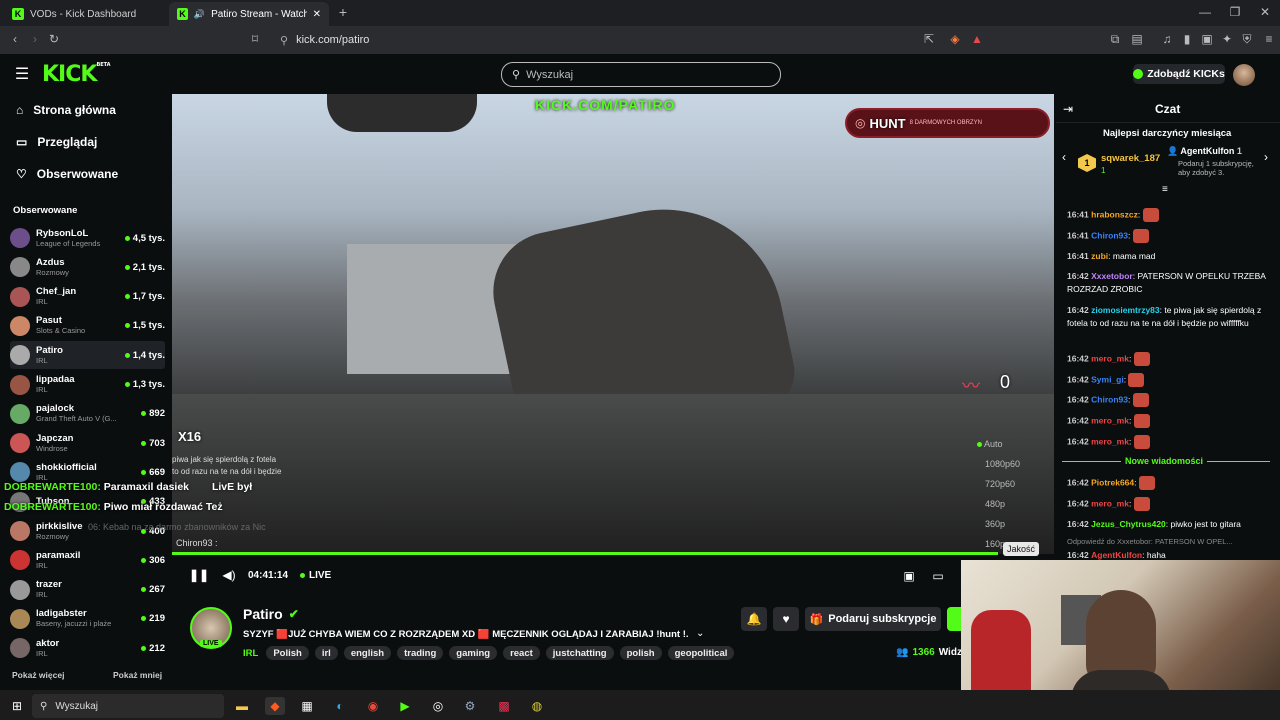 The height and width of the screenshot is (720, 1280). I want to click on chat-user: Jezus_Chytrus420, so click(1128, 524).